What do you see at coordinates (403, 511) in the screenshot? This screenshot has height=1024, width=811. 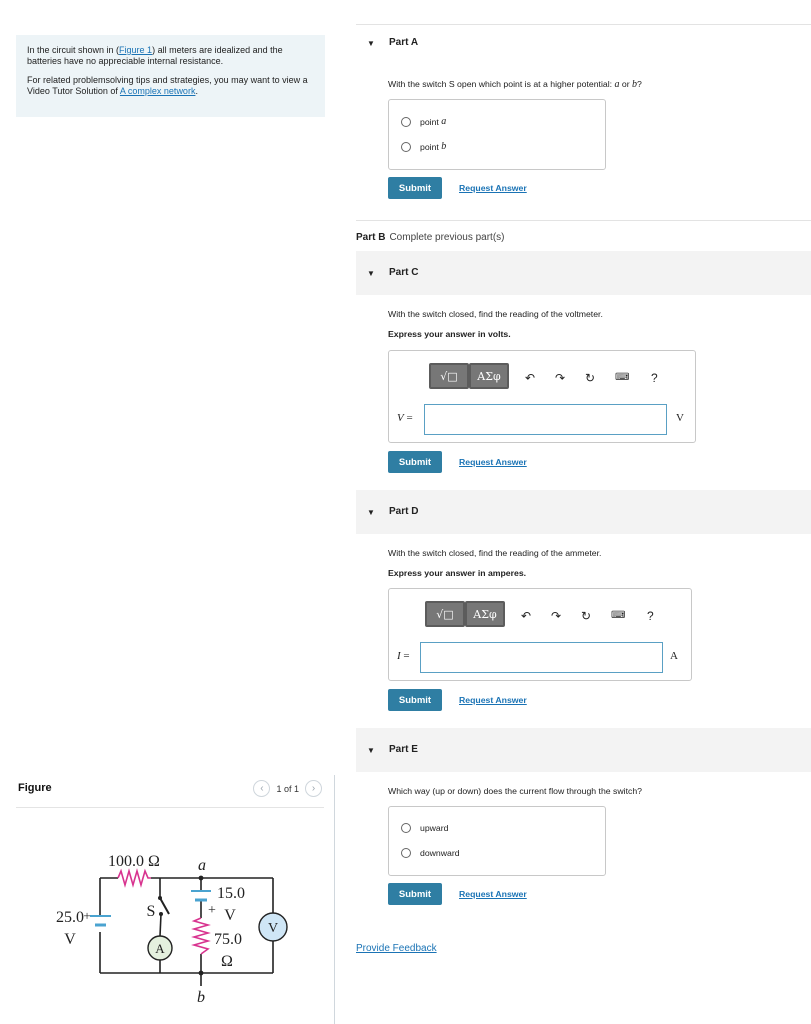 I see `part-d-label: Part D` at bounding box center [403, 511].